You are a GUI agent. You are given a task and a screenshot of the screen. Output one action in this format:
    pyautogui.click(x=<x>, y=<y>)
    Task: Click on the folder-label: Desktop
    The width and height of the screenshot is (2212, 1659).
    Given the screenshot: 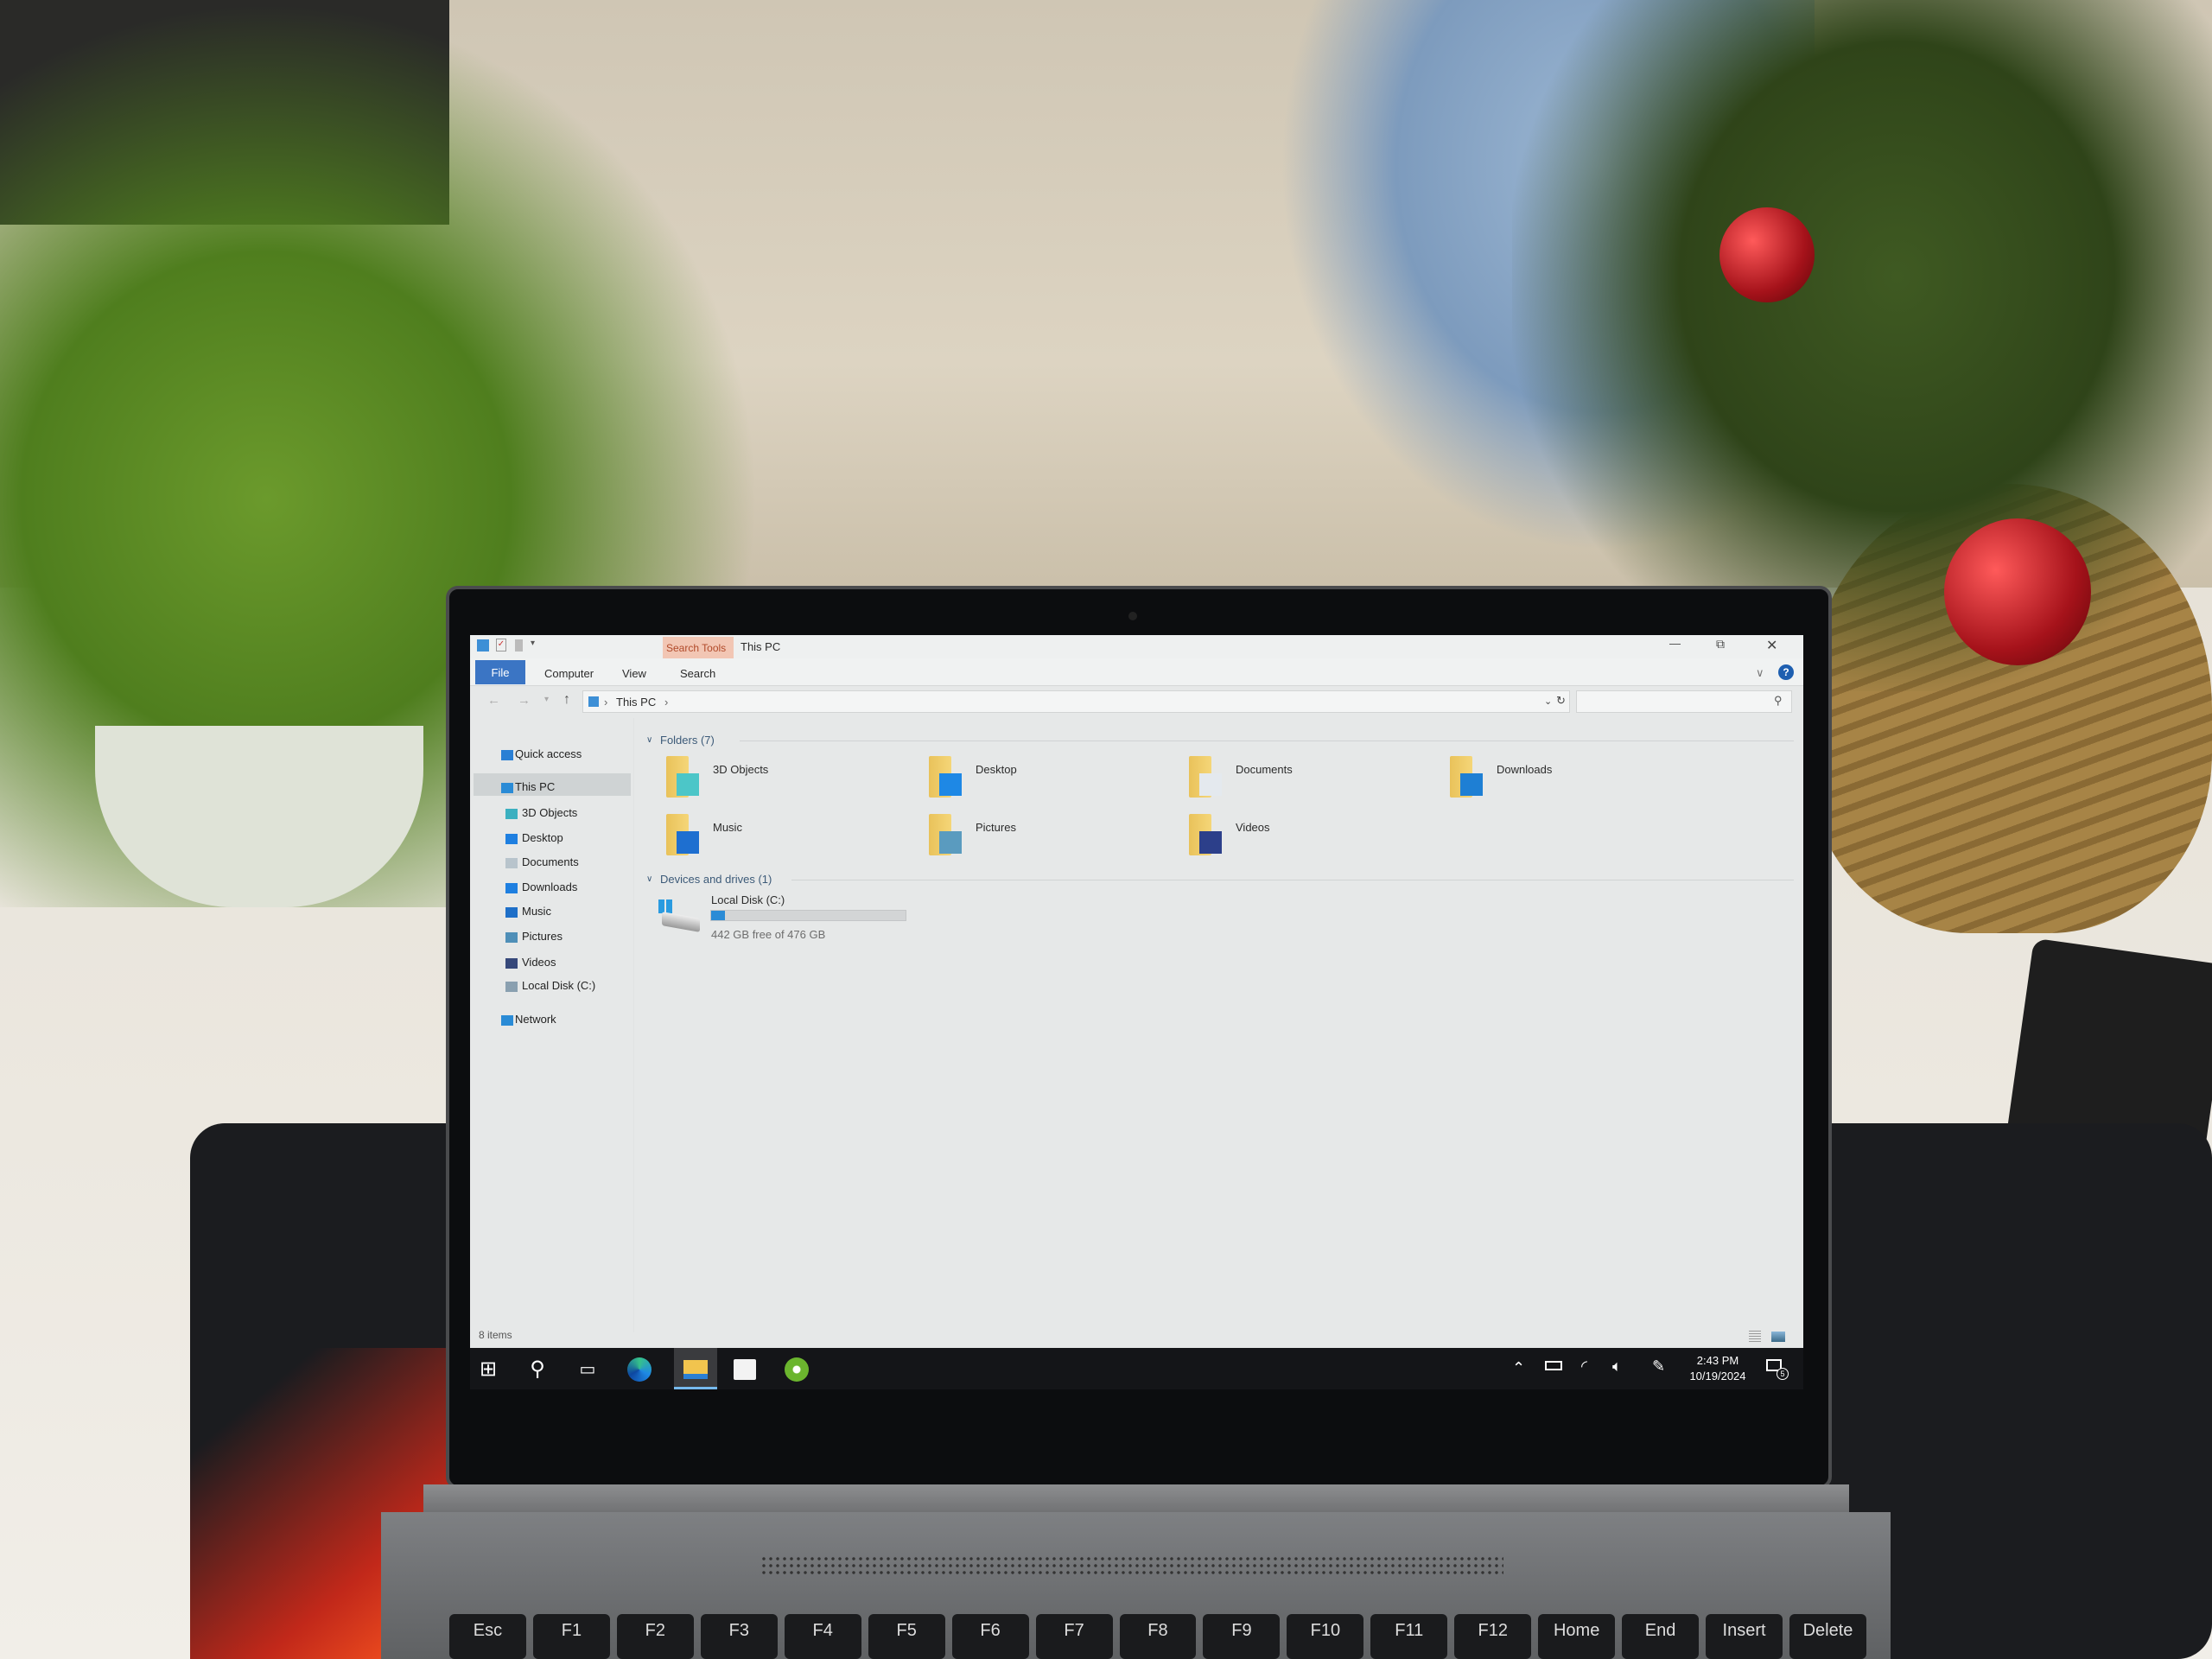 What is the action you would take?
    pyautogui.click(x=996, y=769)
    